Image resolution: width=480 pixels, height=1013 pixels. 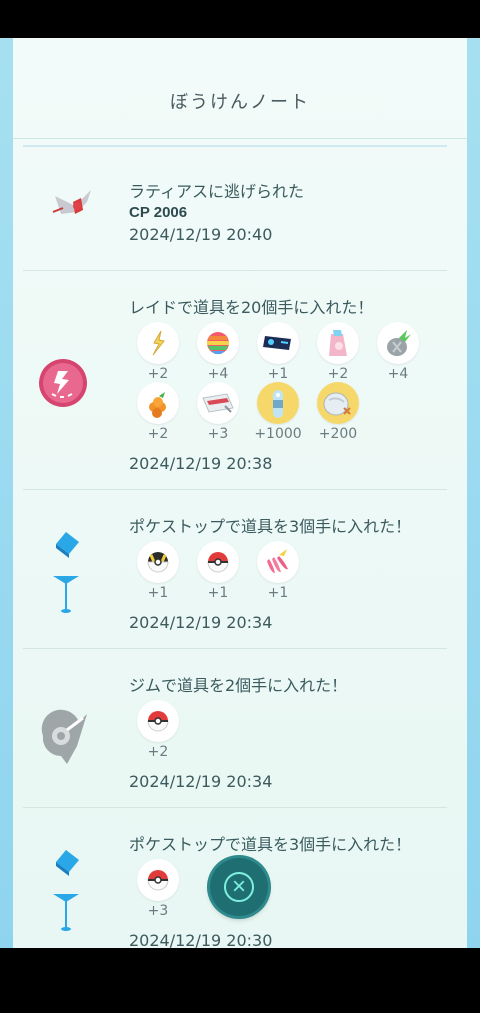 I want to click on entry-date: 2024/12/19 20:40, so click(x=201, y=234).